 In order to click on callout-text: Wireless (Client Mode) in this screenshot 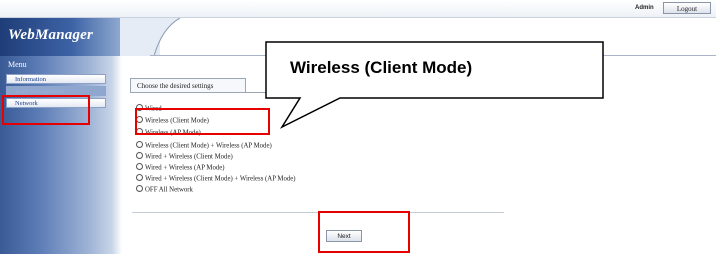, I will do `click(381, 67)`.